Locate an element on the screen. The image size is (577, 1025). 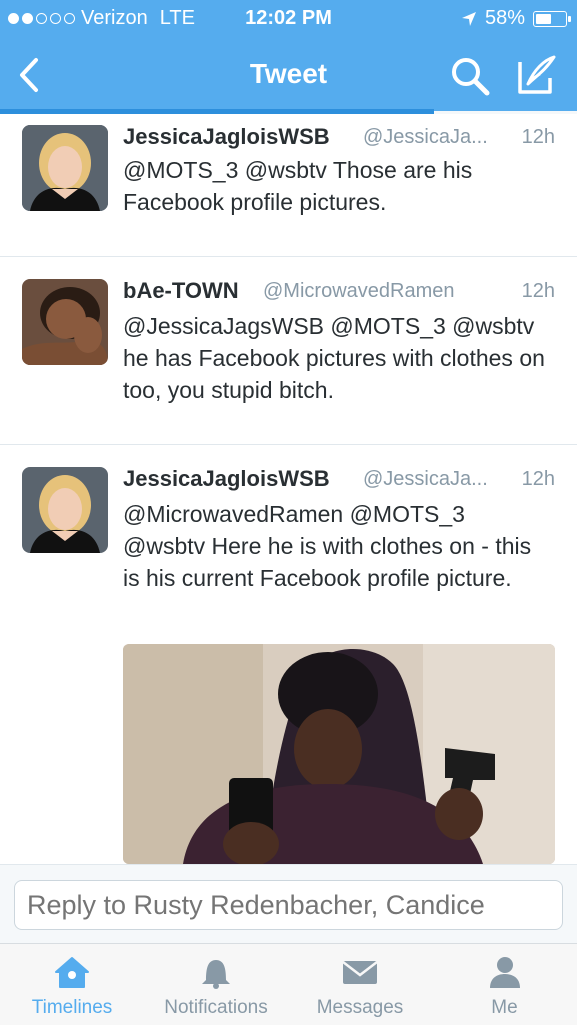
tab-messages: Messages is located at coordinates (360, 984).